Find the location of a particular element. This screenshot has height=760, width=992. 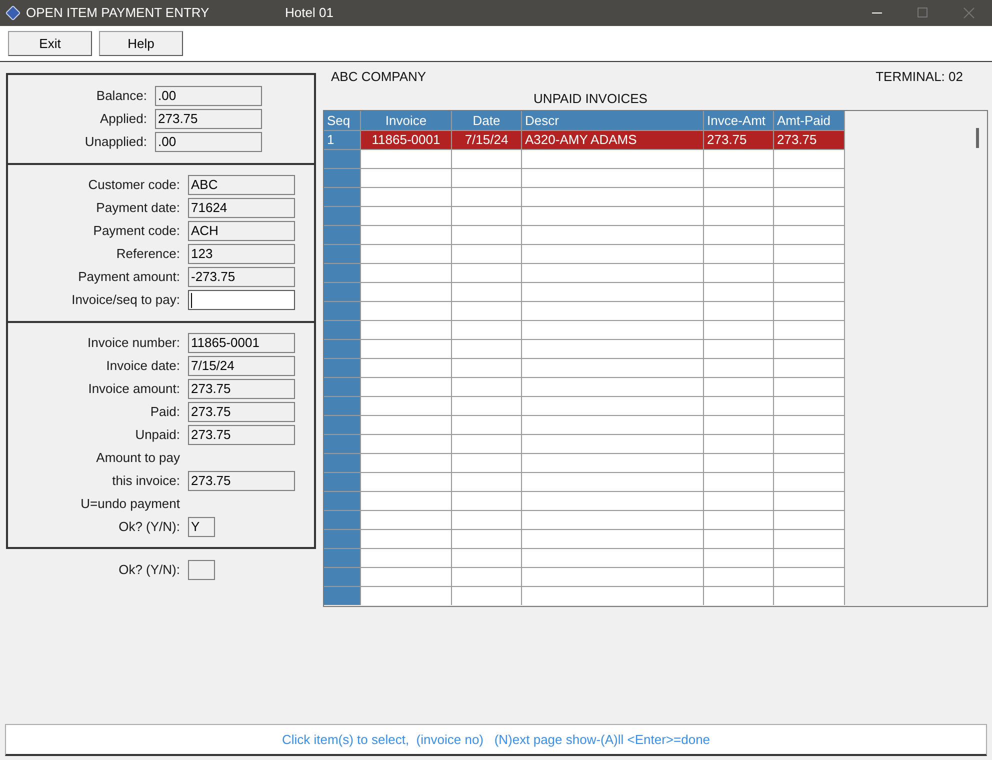

field-label: Customer code: is located at coordinates (134, 185).